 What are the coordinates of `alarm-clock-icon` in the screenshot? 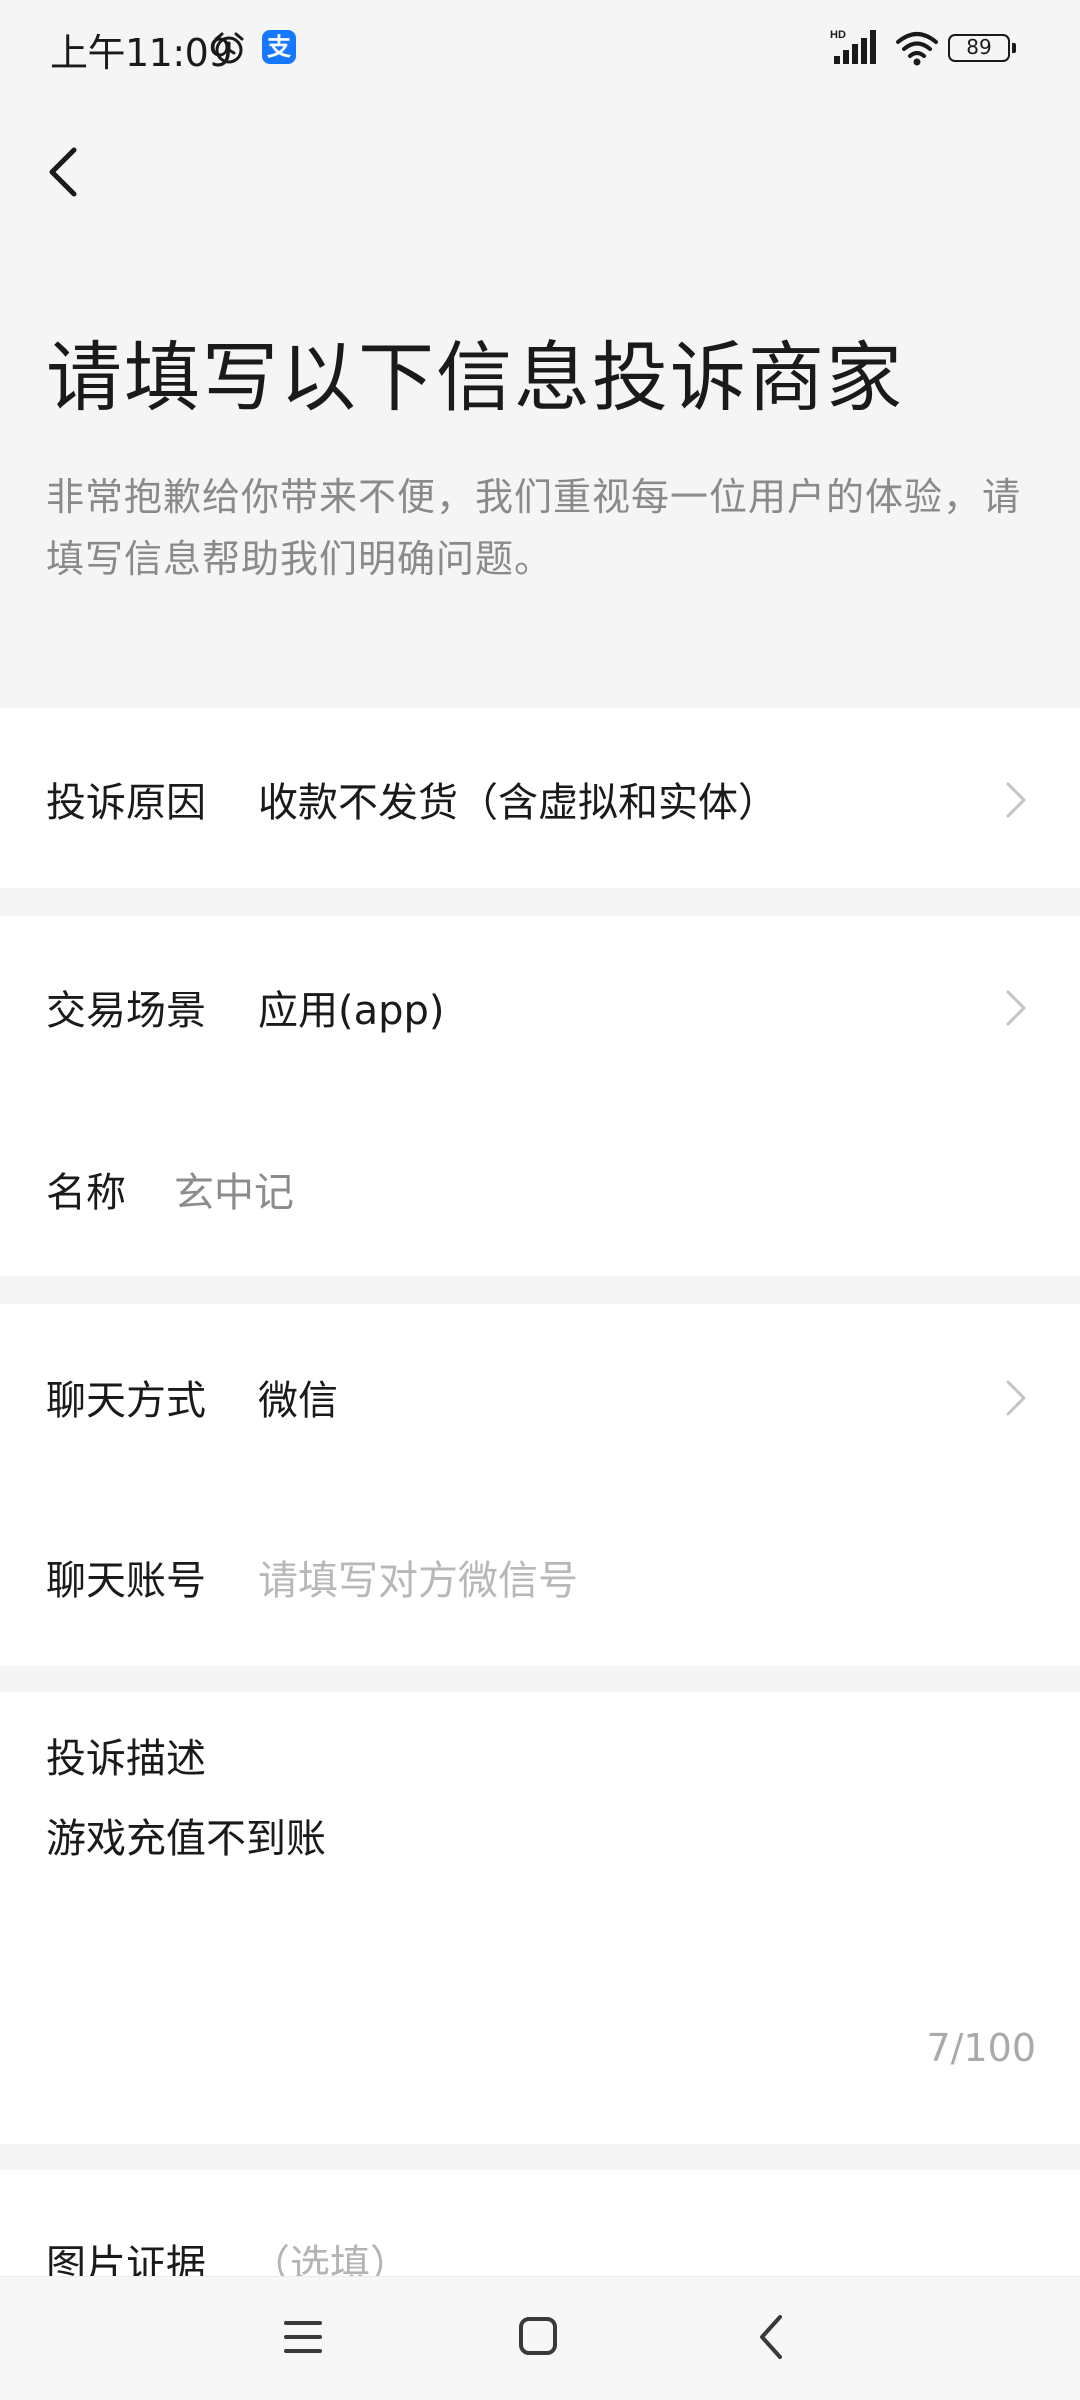 It's located at (229, 48).